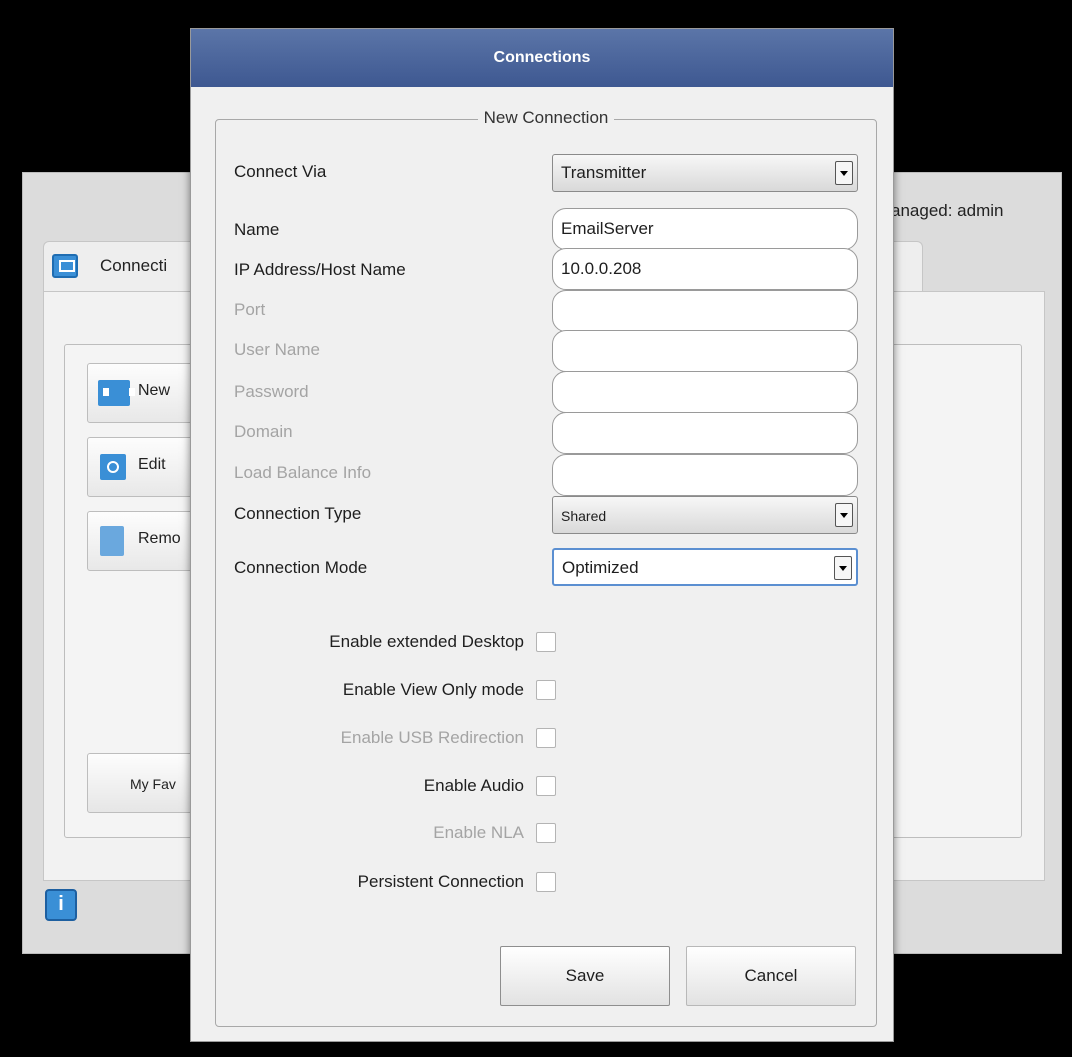 This screenshot has height=1057, width=1072. Describe the element at coordinates (473, 785) in the screenshot. I see `audio-label: Enable Audio` at that location.